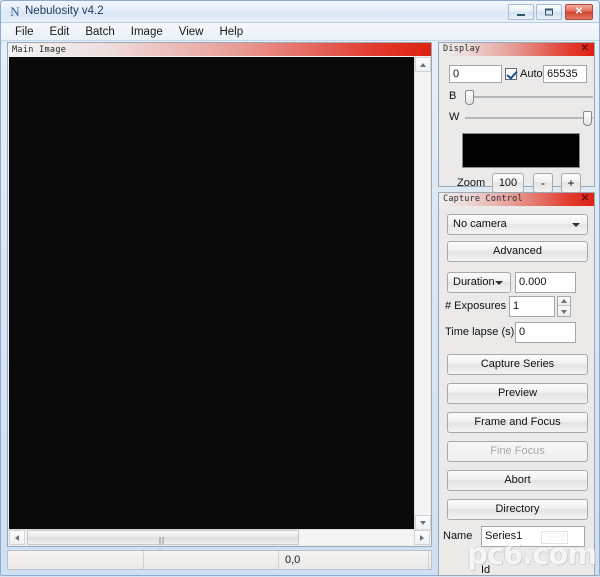  Describe the element at coordinates (163, 545) in the screenshot. I see `scroll-grip-icon` at that location.